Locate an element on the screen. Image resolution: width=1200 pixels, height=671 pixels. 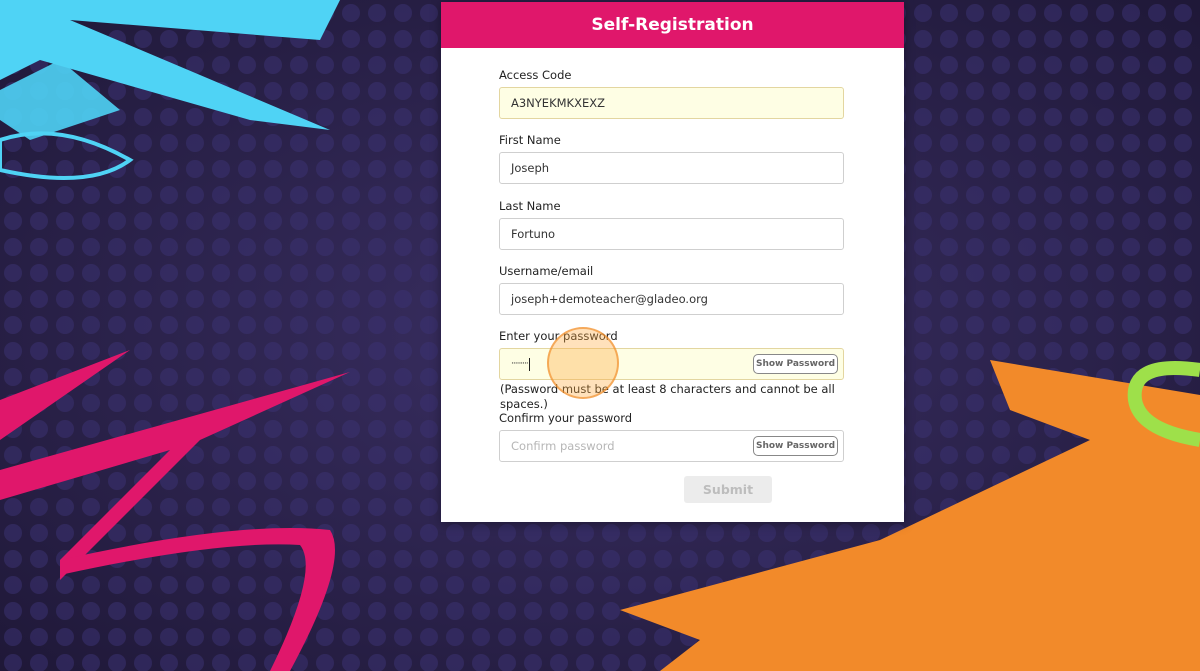
first-name-label: First Name is located at coordinates (530, 140).